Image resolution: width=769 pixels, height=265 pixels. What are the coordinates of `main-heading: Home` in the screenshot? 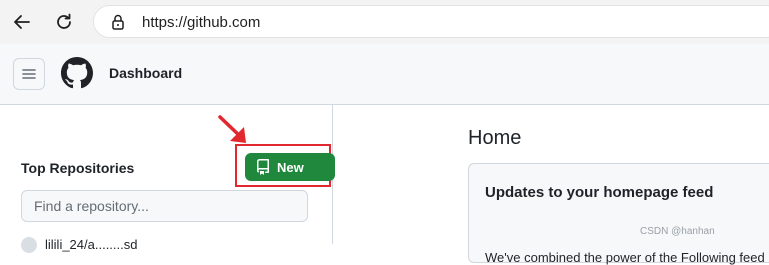 It's located at (495, 138).